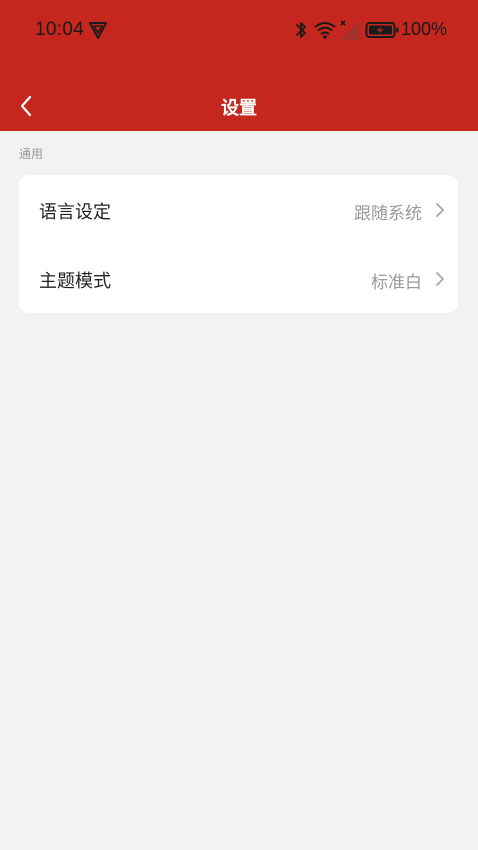  I want to click on setting-row-theme: 主题模式 标准白, so click(238, 278).